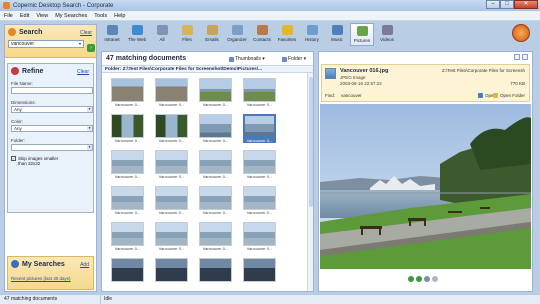  Describe the element at coordinates (86, 33) in the screenshot. I see `search-clear-link: Clear` at that location.